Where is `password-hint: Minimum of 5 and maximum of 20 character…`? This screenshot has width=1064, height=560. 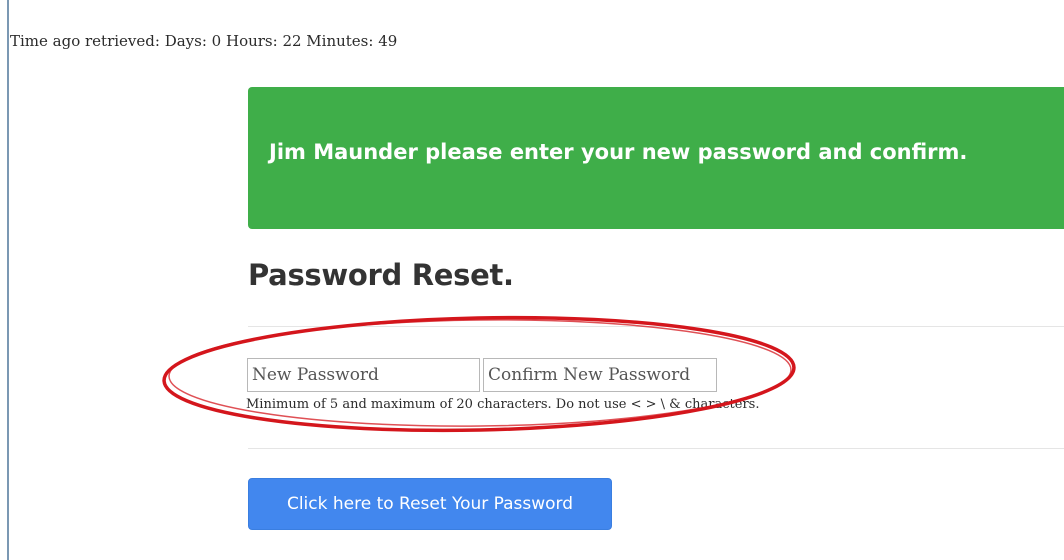
password-hint: Minimum of 5 and maximum of 20 character… is located at coordinates (503, 404).